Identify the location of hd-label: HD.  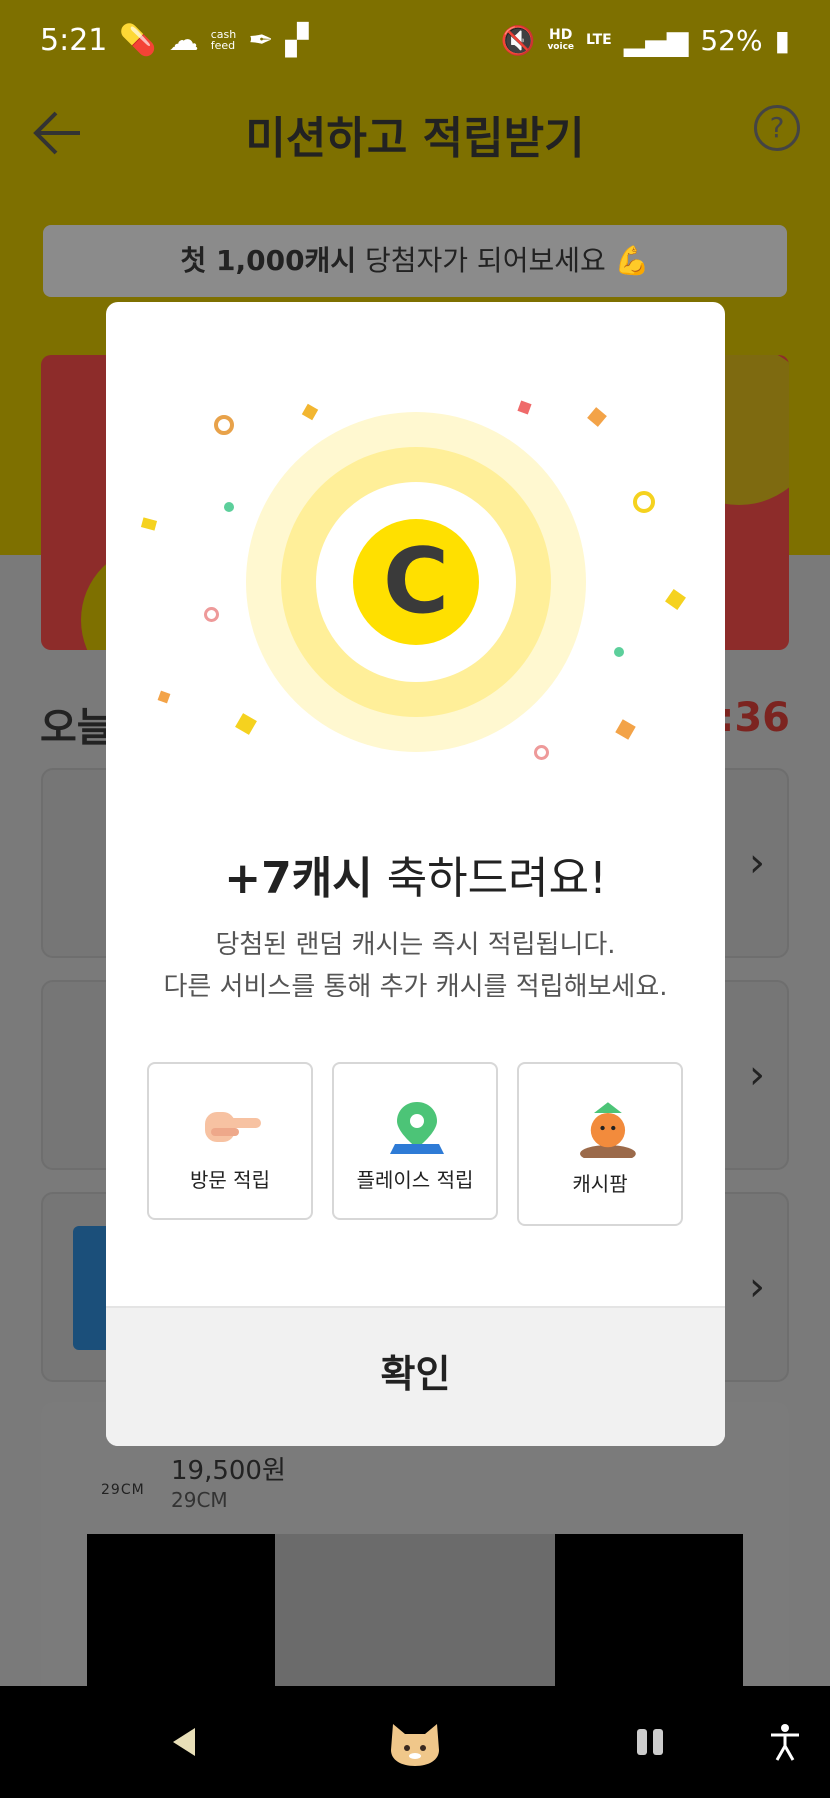
(561, 35).